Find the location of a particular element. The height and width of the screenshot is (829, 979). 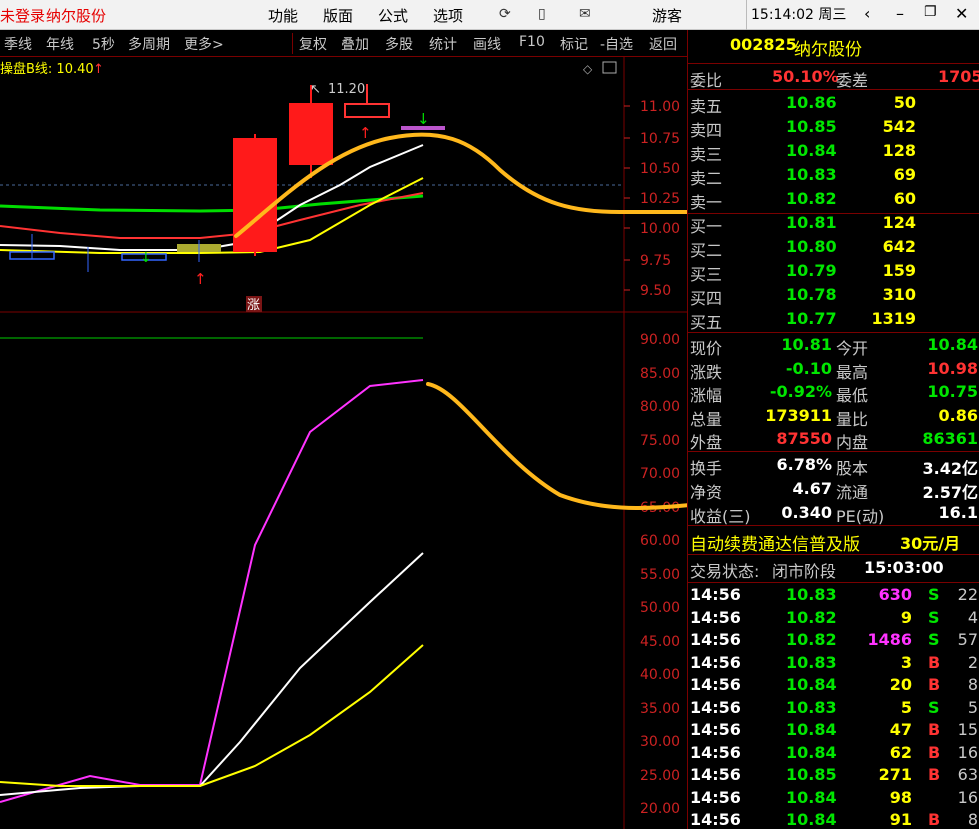

stat-row: 涨跌 -0.10 最高 10.98 is located at coordinates (833, 370).